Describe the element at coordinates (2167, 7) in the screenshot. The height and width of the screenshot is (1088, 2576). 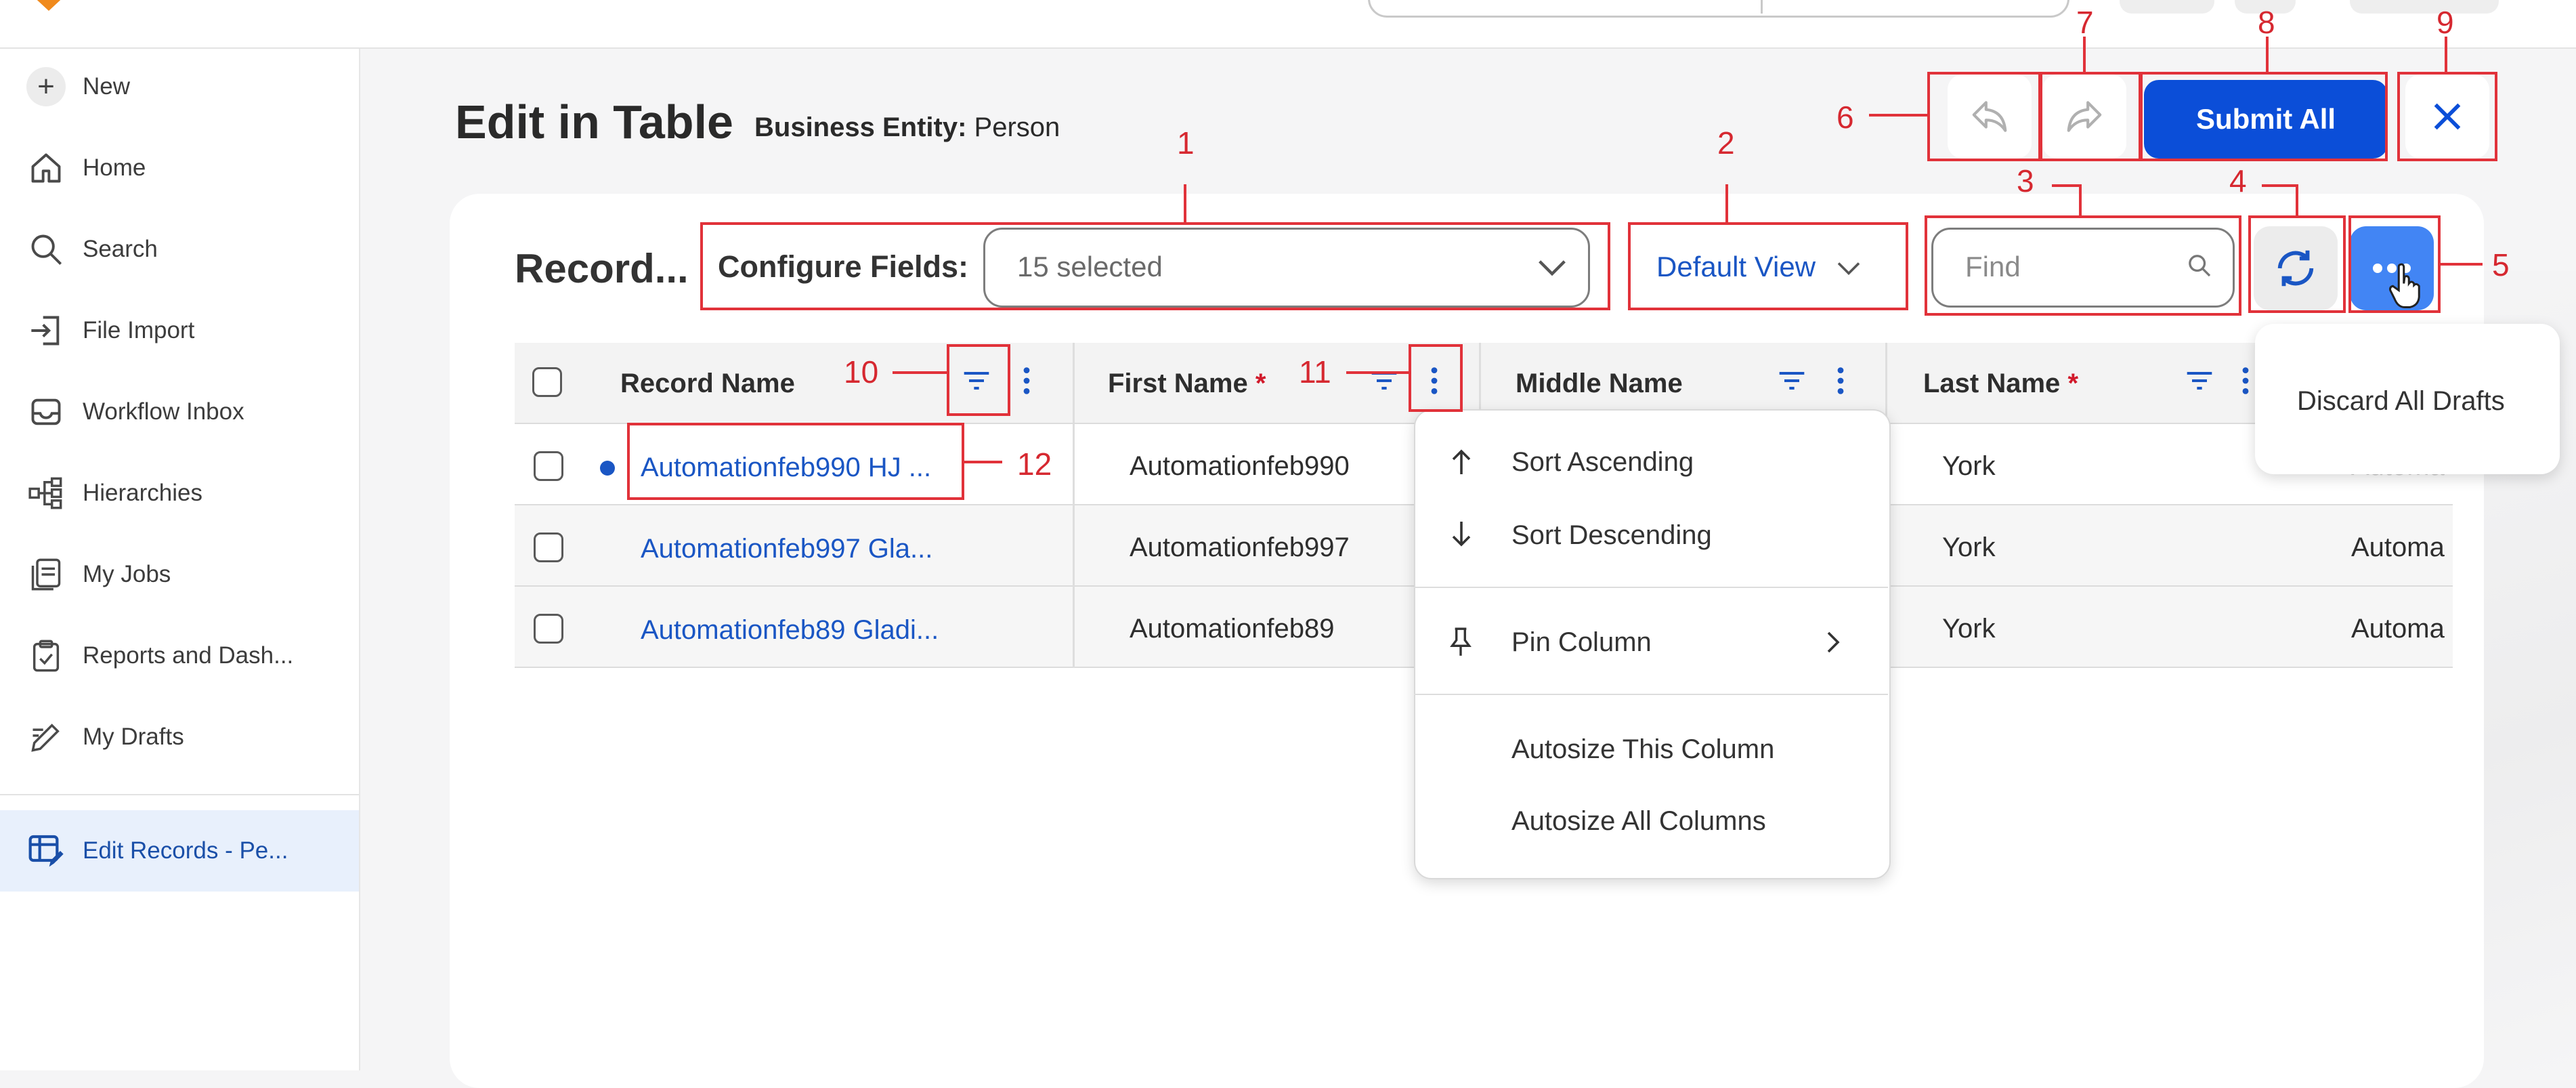
I see `top-action-pill` at that location.